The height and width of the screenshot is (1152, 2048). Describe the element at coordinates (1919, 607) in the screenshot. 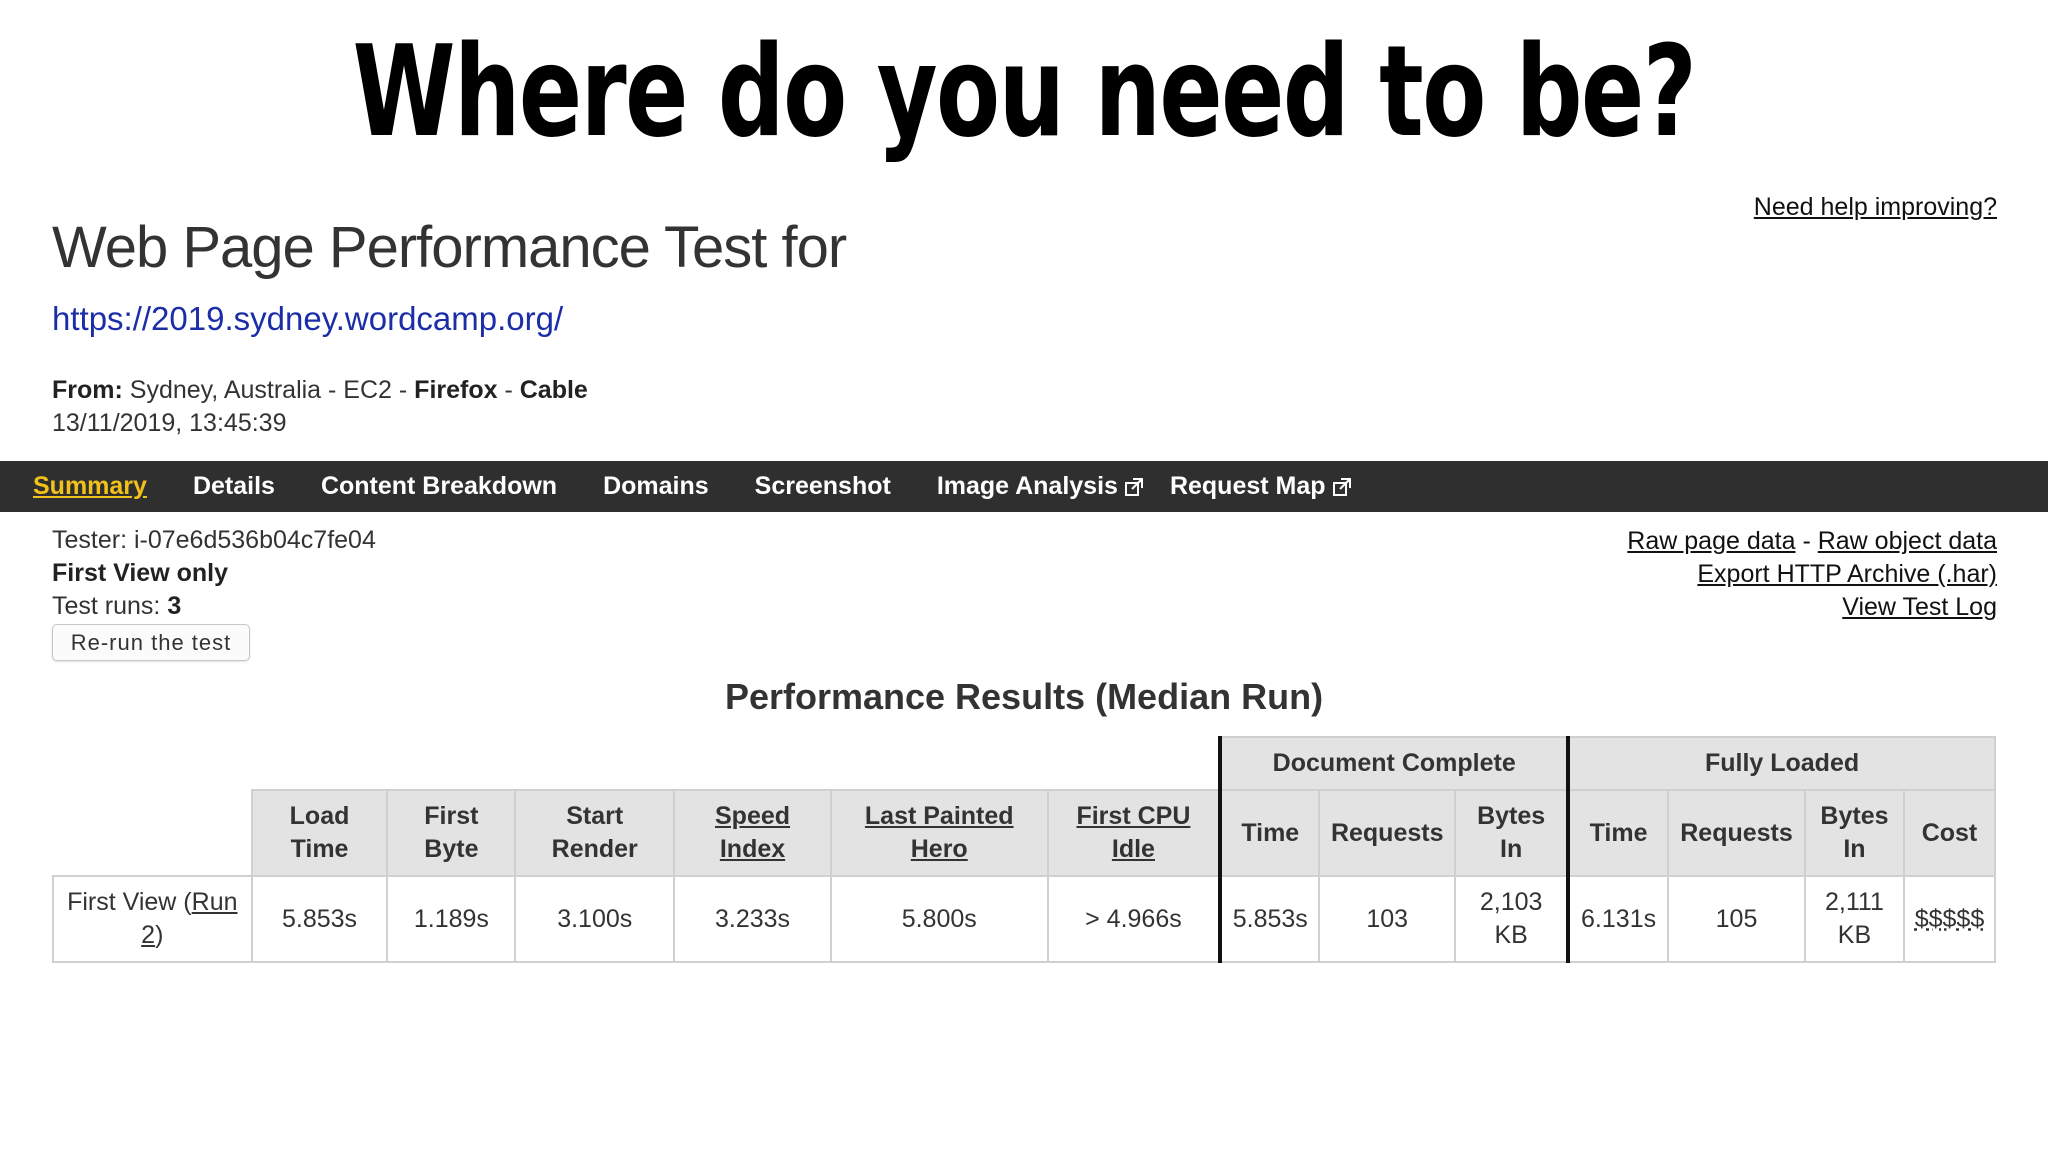

I see `view-test-log-link: View Test Log` at that location.